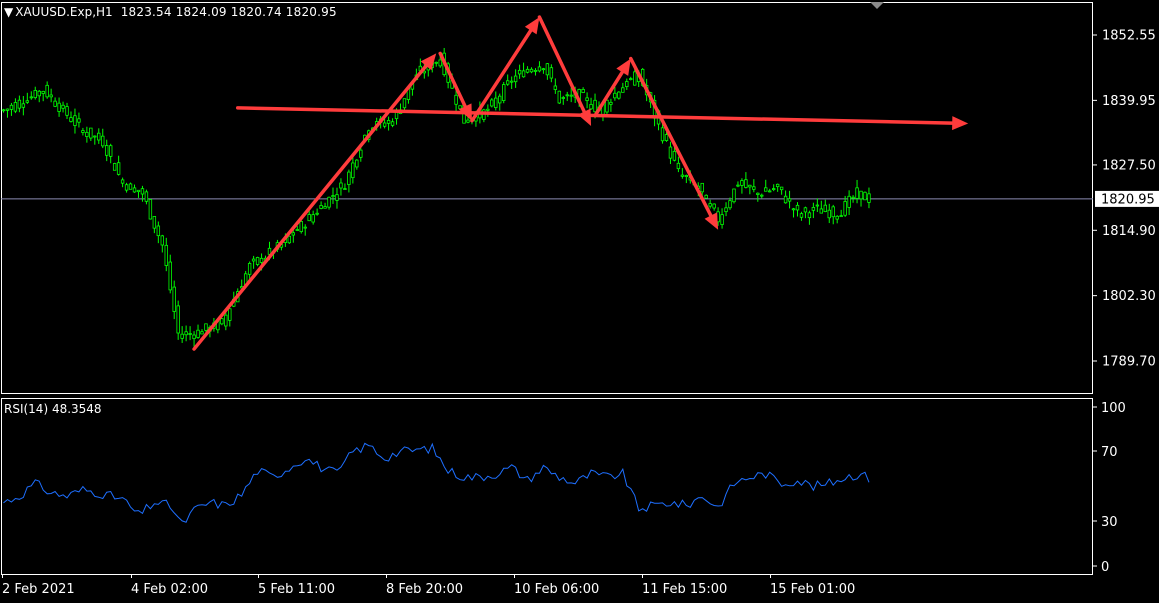 This screenshot has height=603, width=1159. Describe the element at coordinates (169, 589) in the screenshot. I see `time-tick-label: 4 Feb 02:00` at that location.